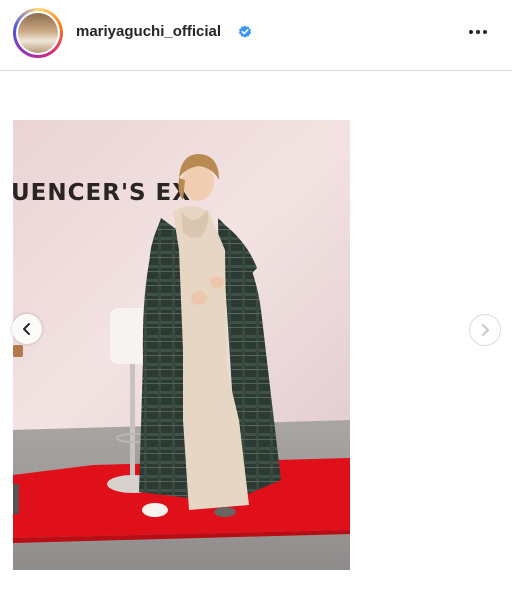  I want to click on avatar-image, so click(38, 33).